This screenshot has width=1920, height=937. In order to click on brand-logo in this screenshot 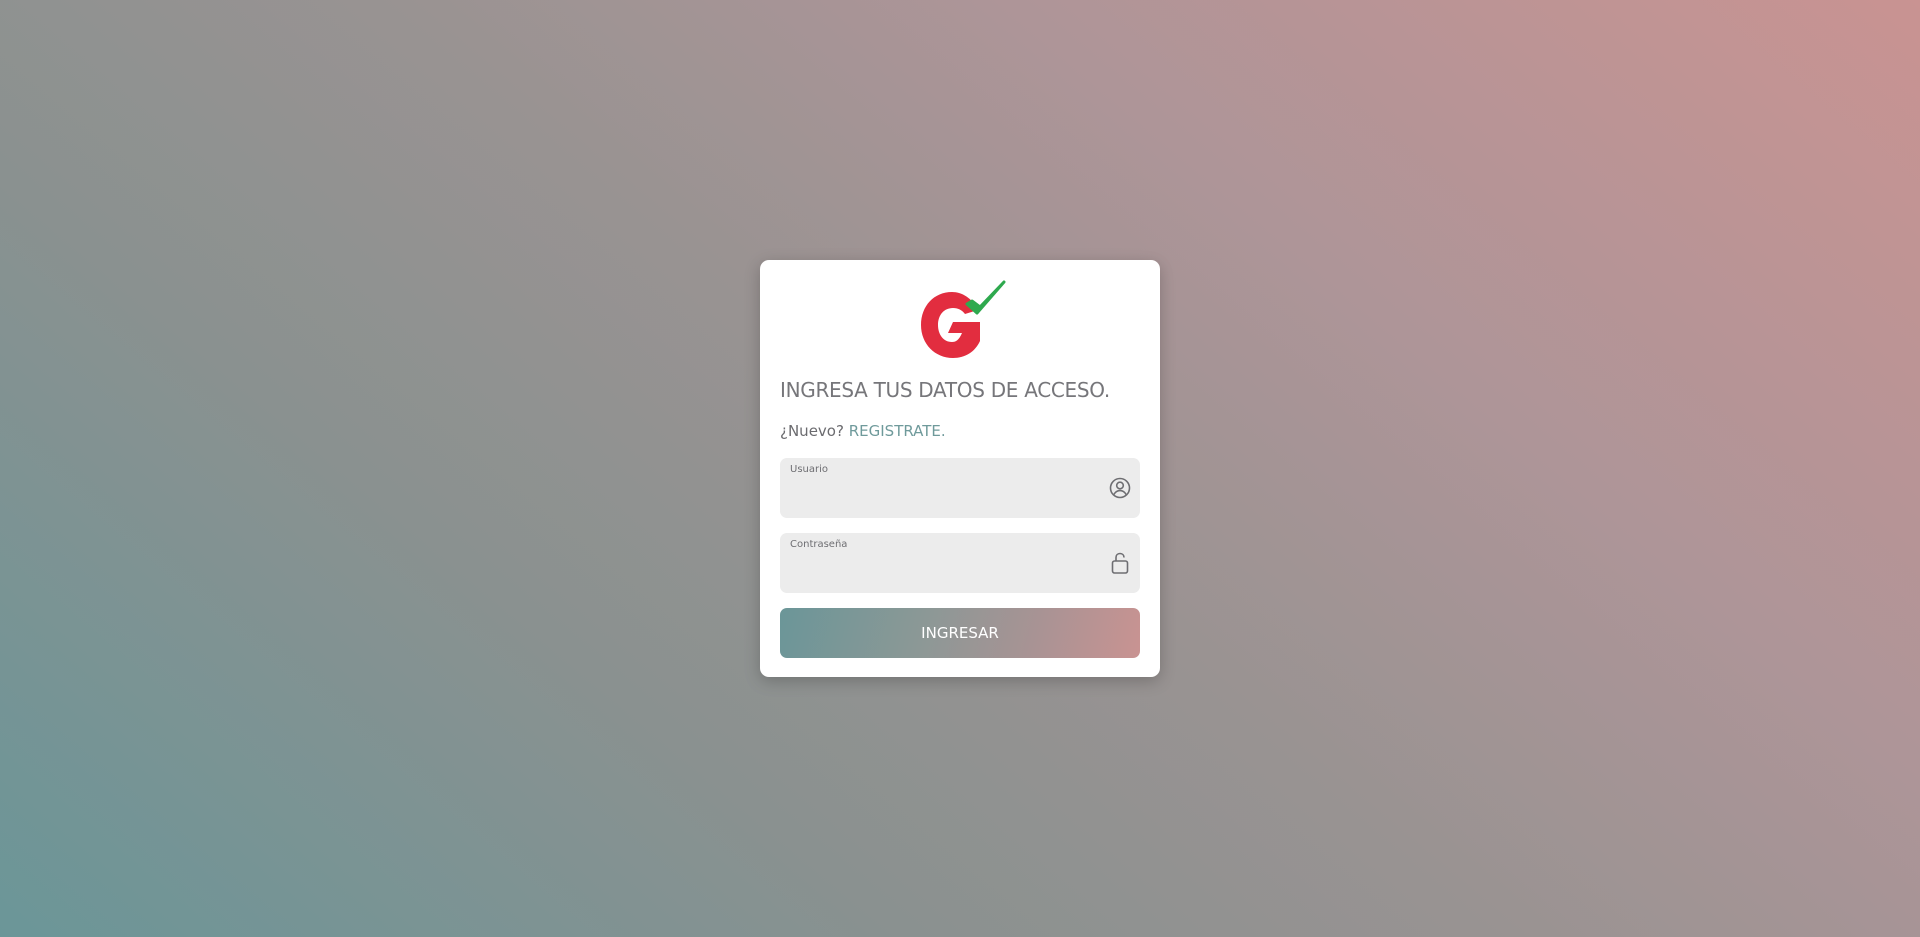, I will do `click(963, 319)`.